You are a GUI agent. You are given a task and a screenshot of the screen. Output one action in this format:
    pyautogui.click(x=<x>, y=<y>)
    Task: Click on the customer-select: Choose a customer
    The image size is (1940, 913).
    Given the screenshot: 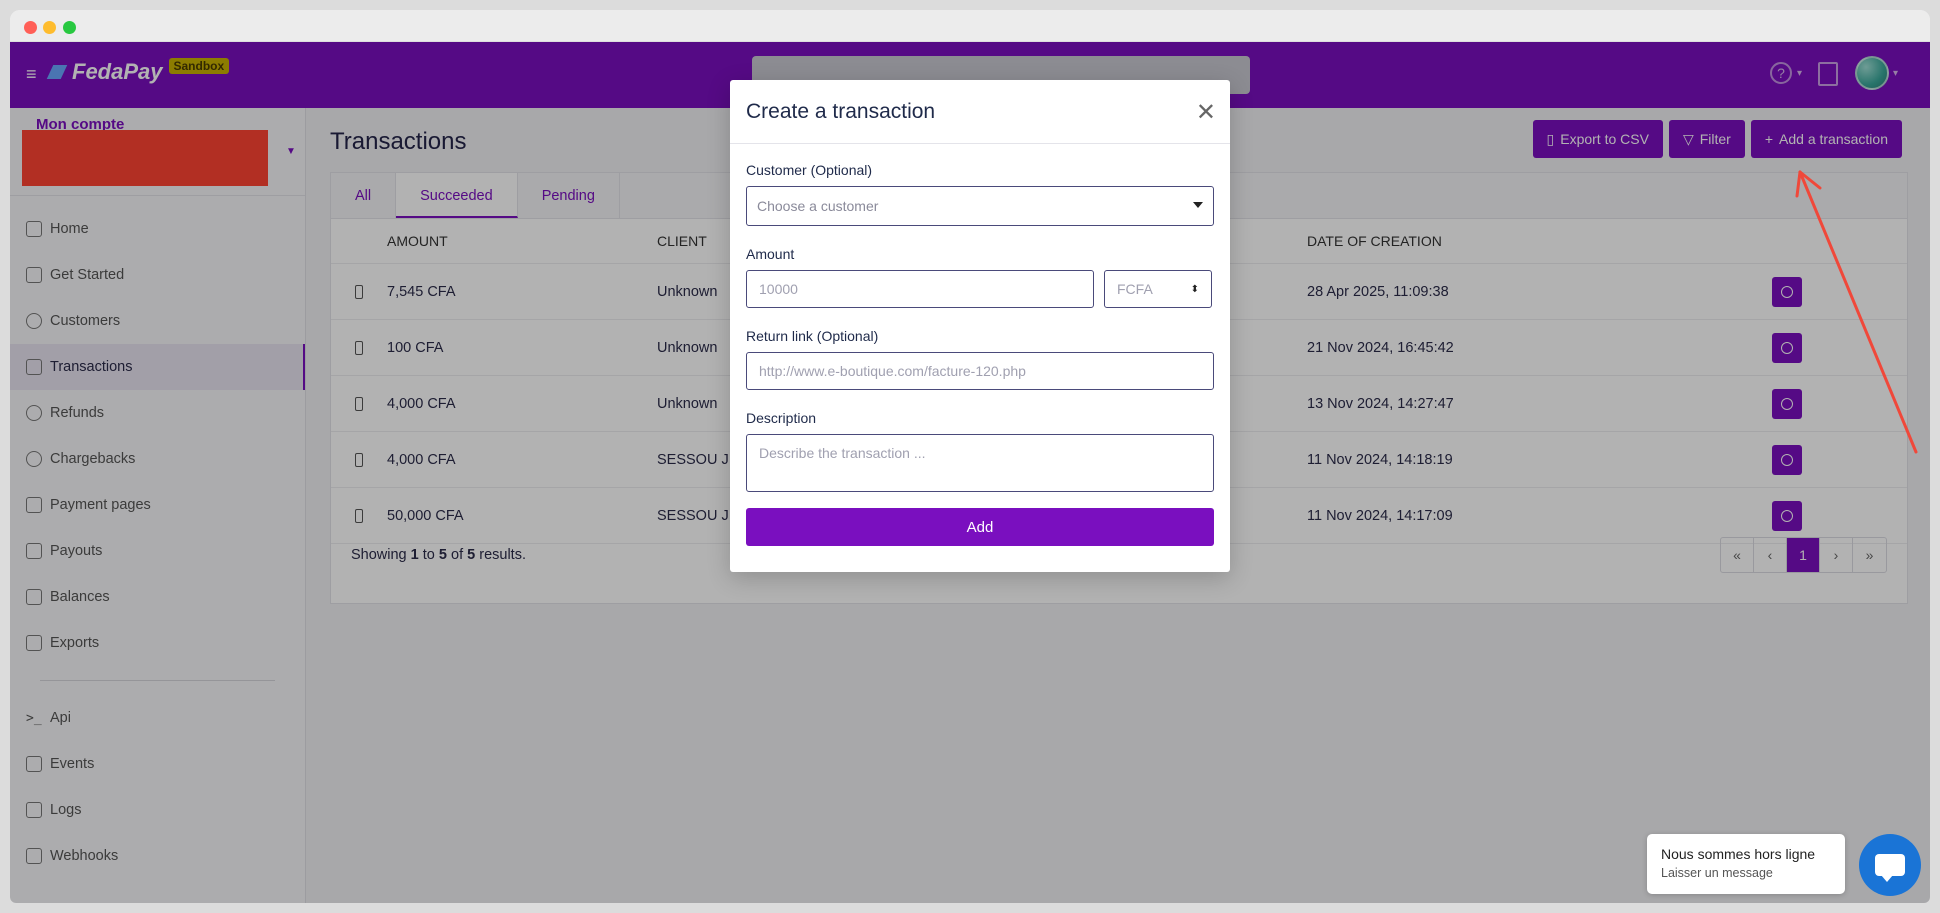 What is the action you would take?
    pyautogui.click(x=980, y=206)
    